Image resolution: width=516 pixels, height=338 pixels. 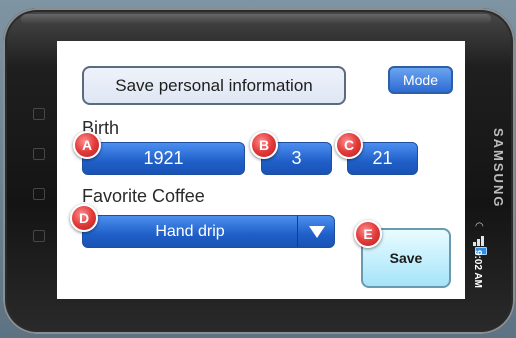 What do you see at coordinates (368, 234) in the screenshot?
I see `annotation-marker-e: E` at bounding box center [368, 234].